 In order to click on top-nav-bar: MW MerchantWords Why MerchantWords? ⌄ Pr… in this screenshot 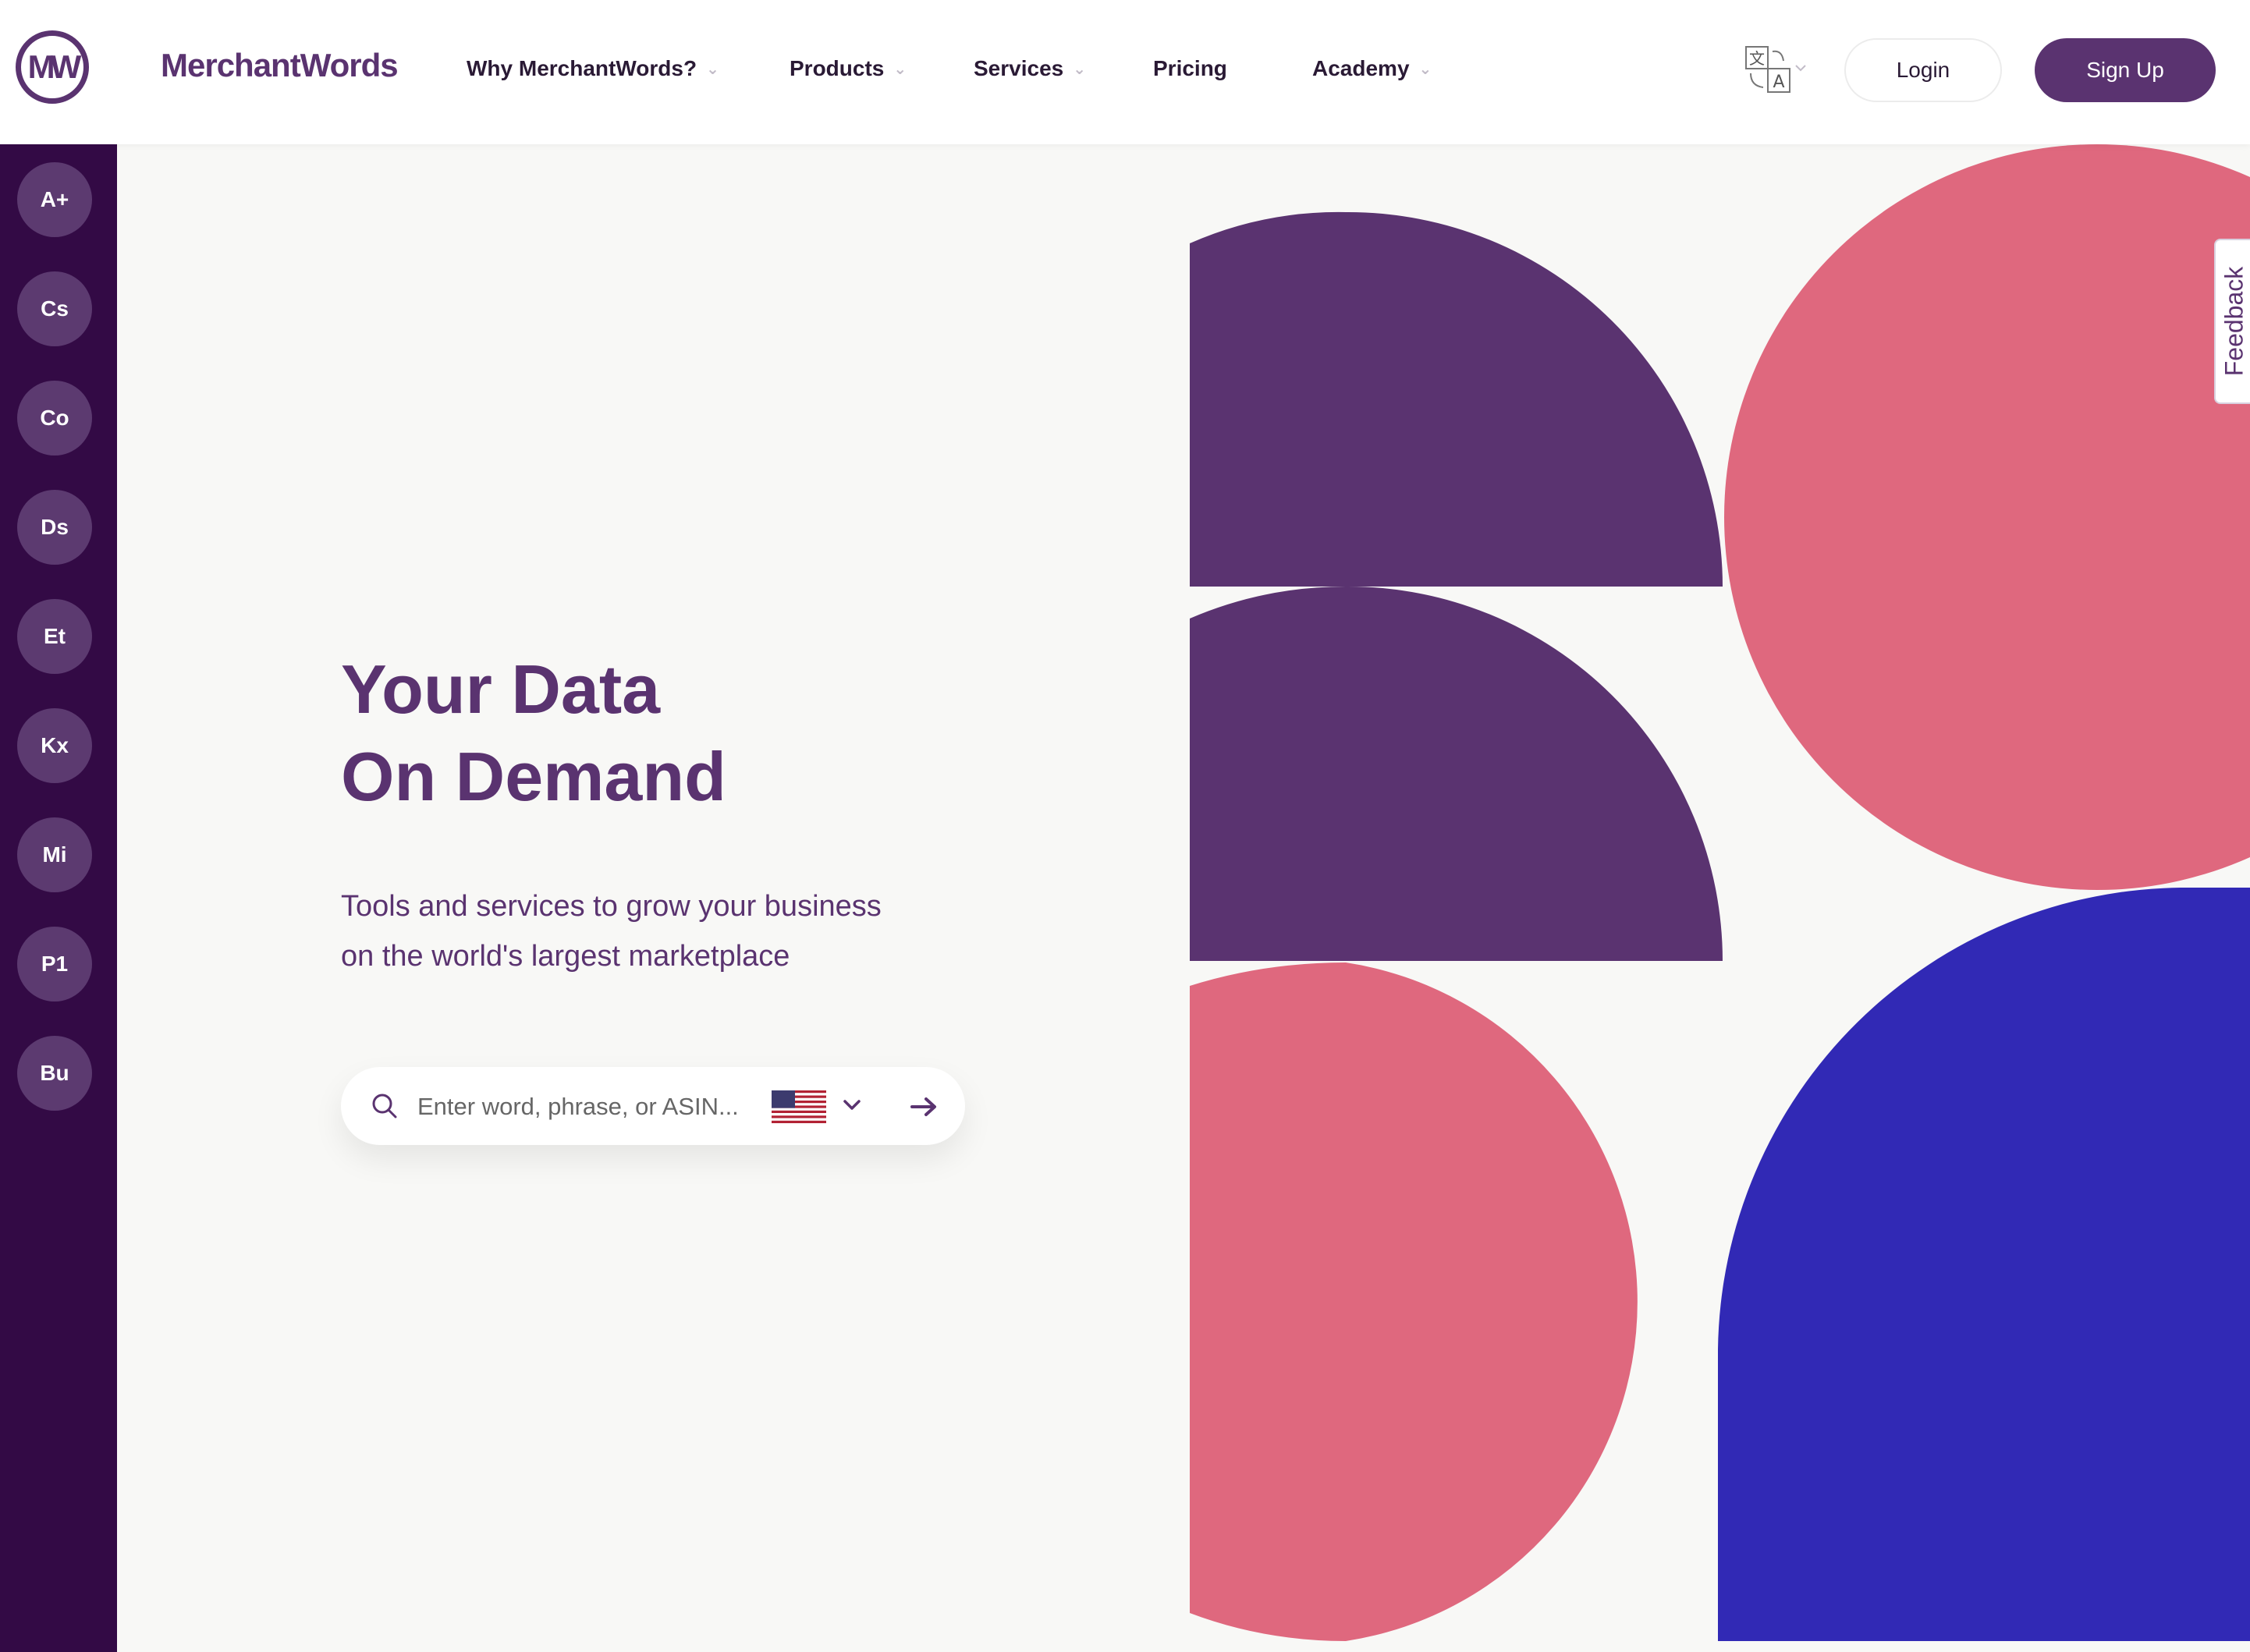, I will do `click(1125, 72)`.